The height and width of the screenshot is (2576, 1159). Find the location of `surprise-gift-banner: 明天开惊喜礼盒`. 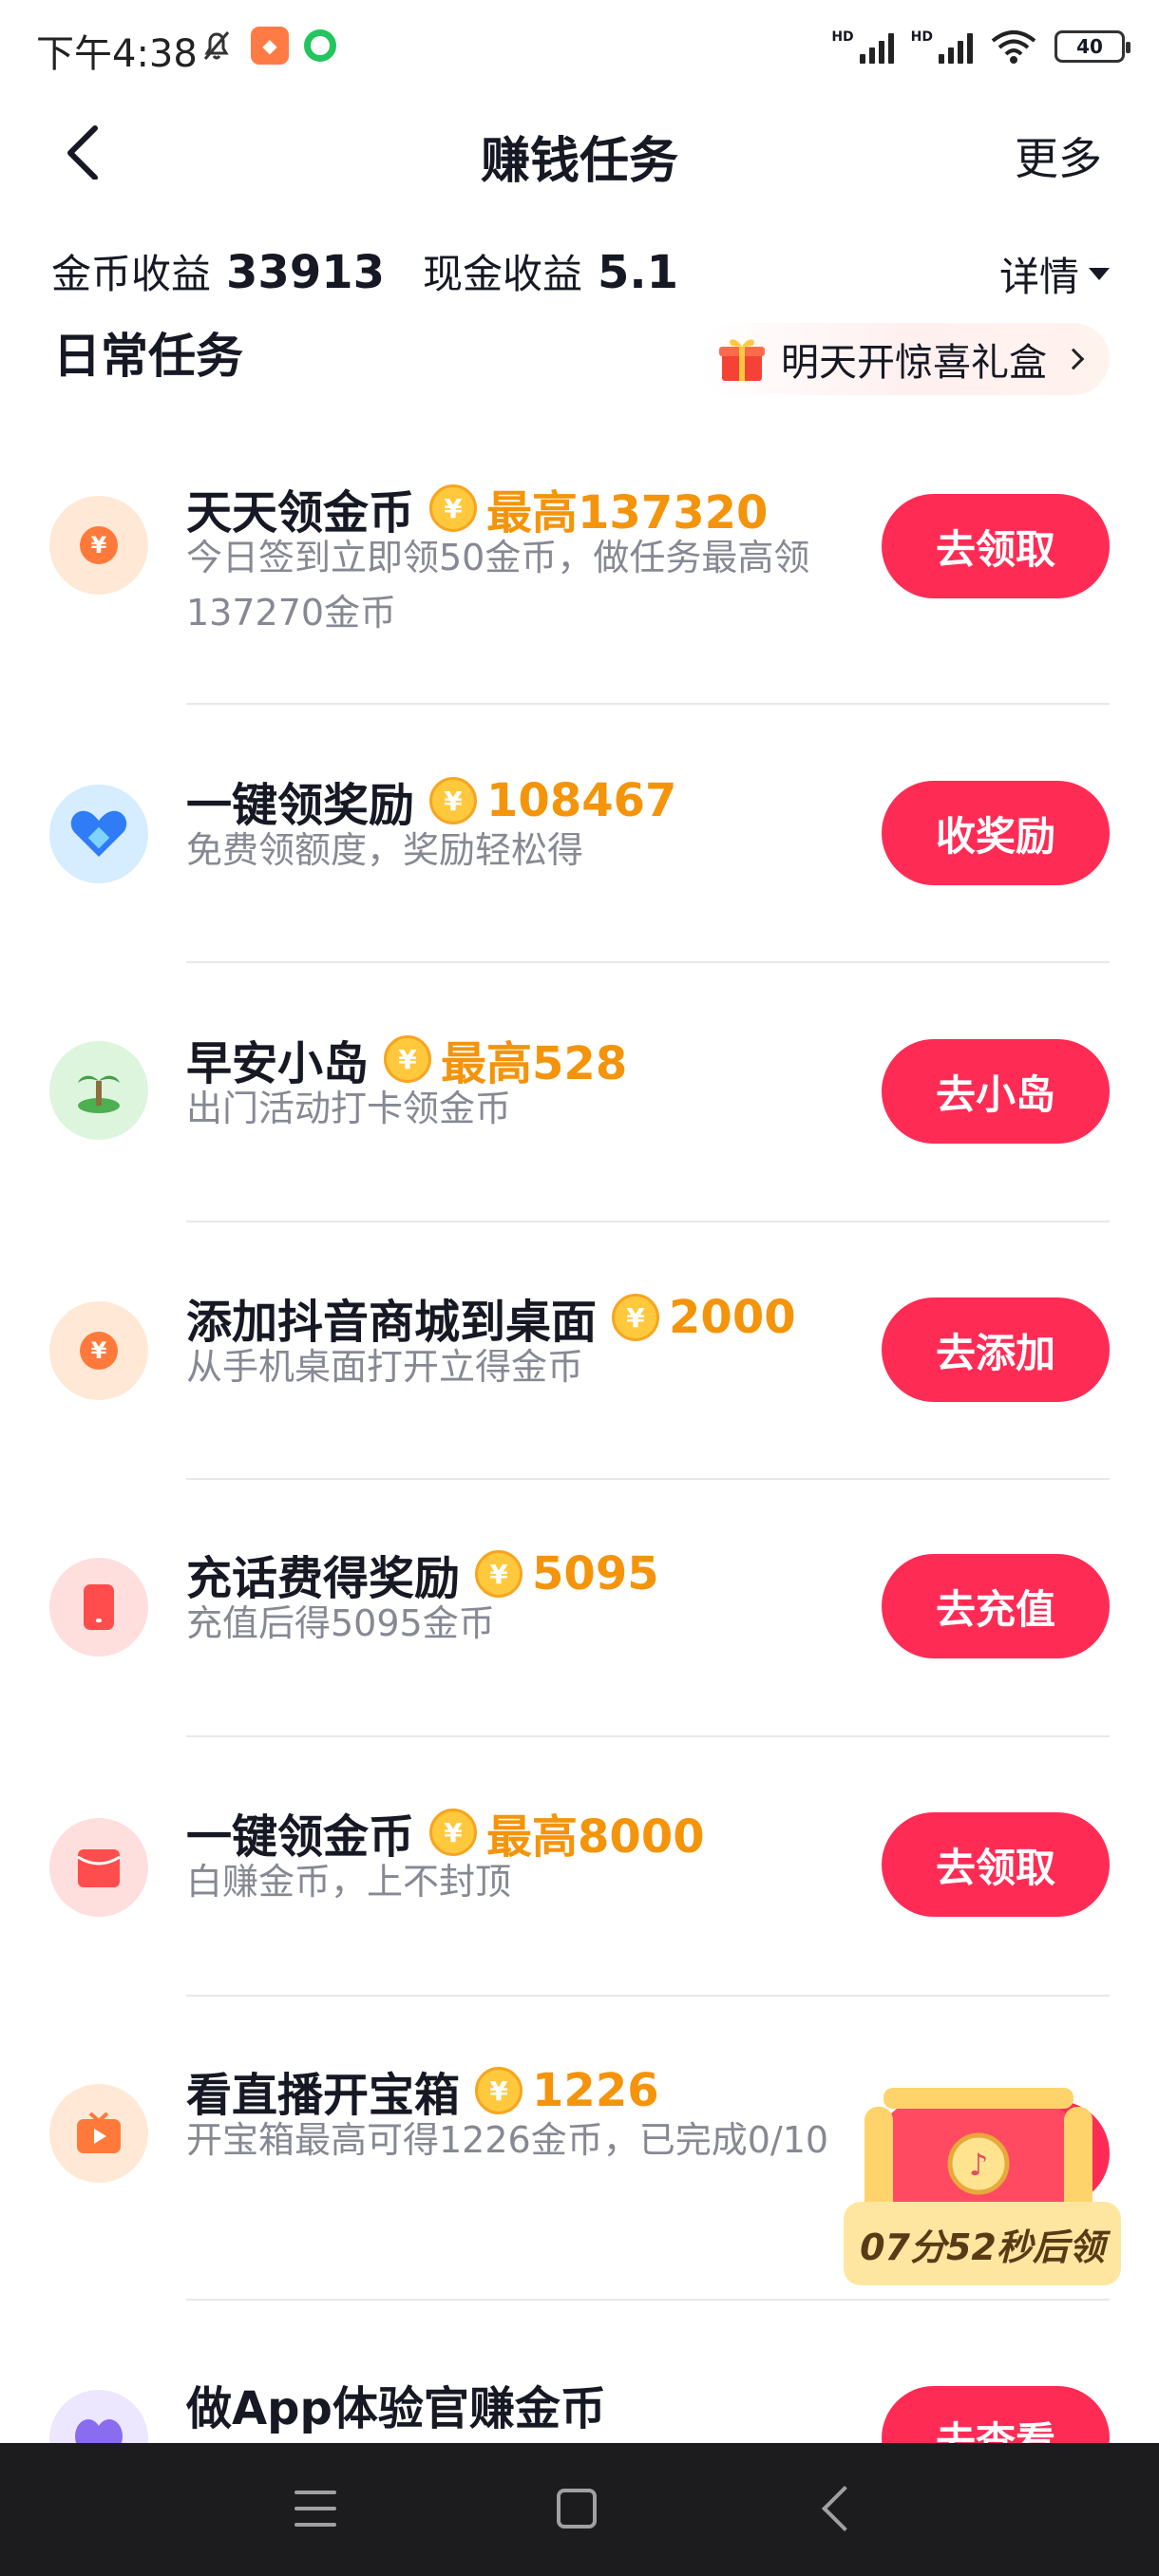

surprise-gift-banner: 明天开惊喜礼盒 is located at coordinates (903, 359).